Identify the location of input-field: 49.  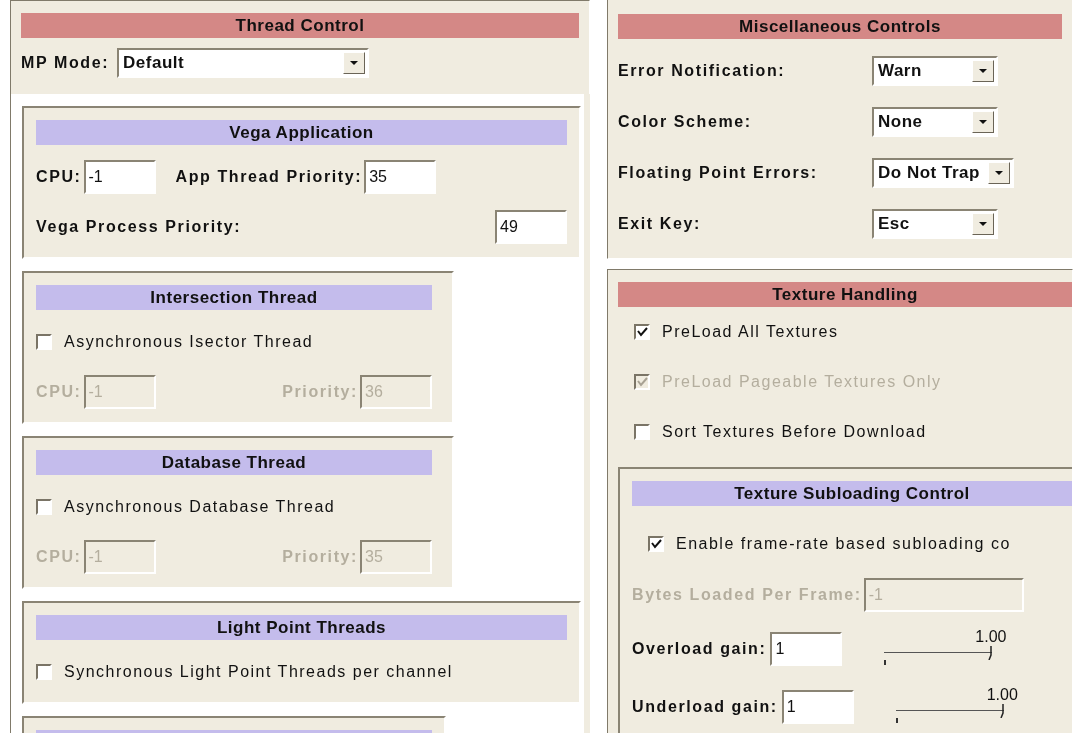
(531, 227).